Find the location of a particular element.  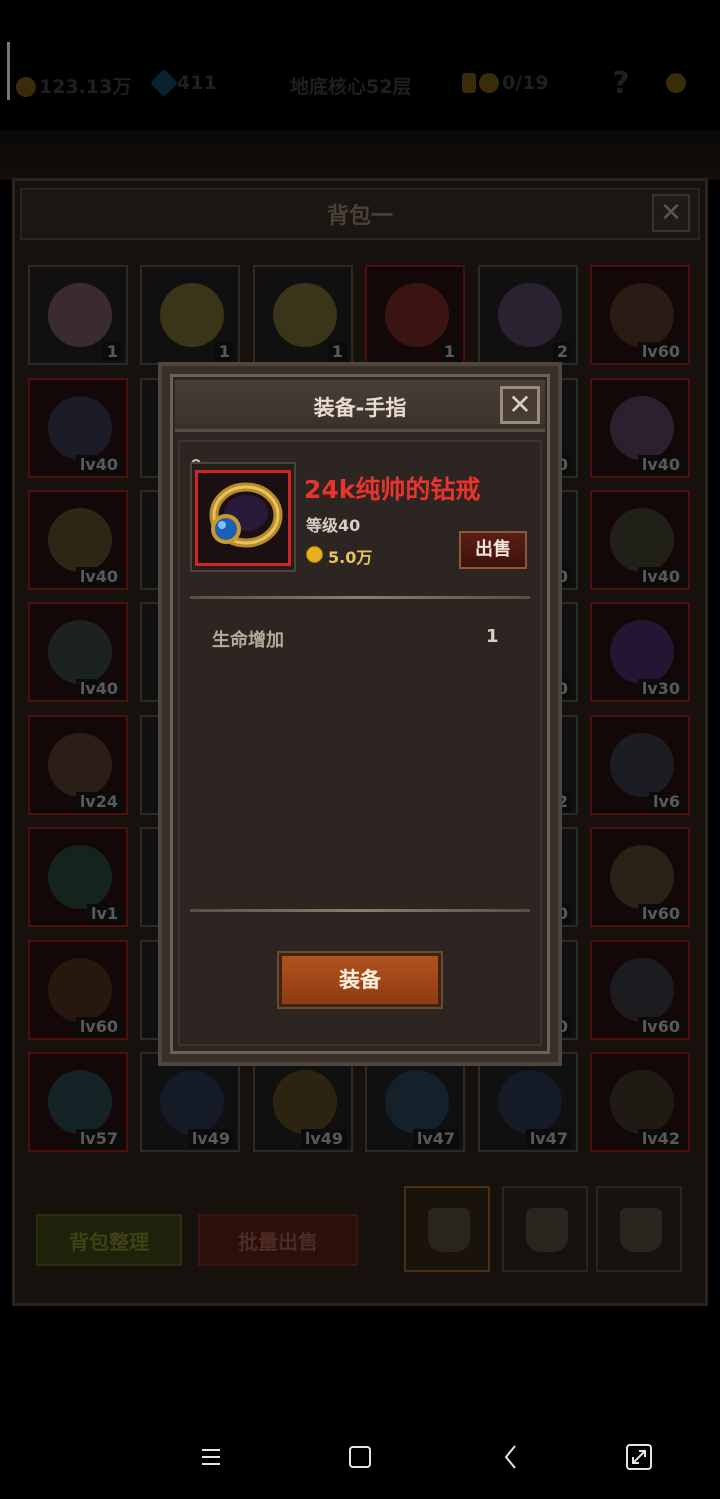

home-square-icon is located at coordinates (360, 1457).